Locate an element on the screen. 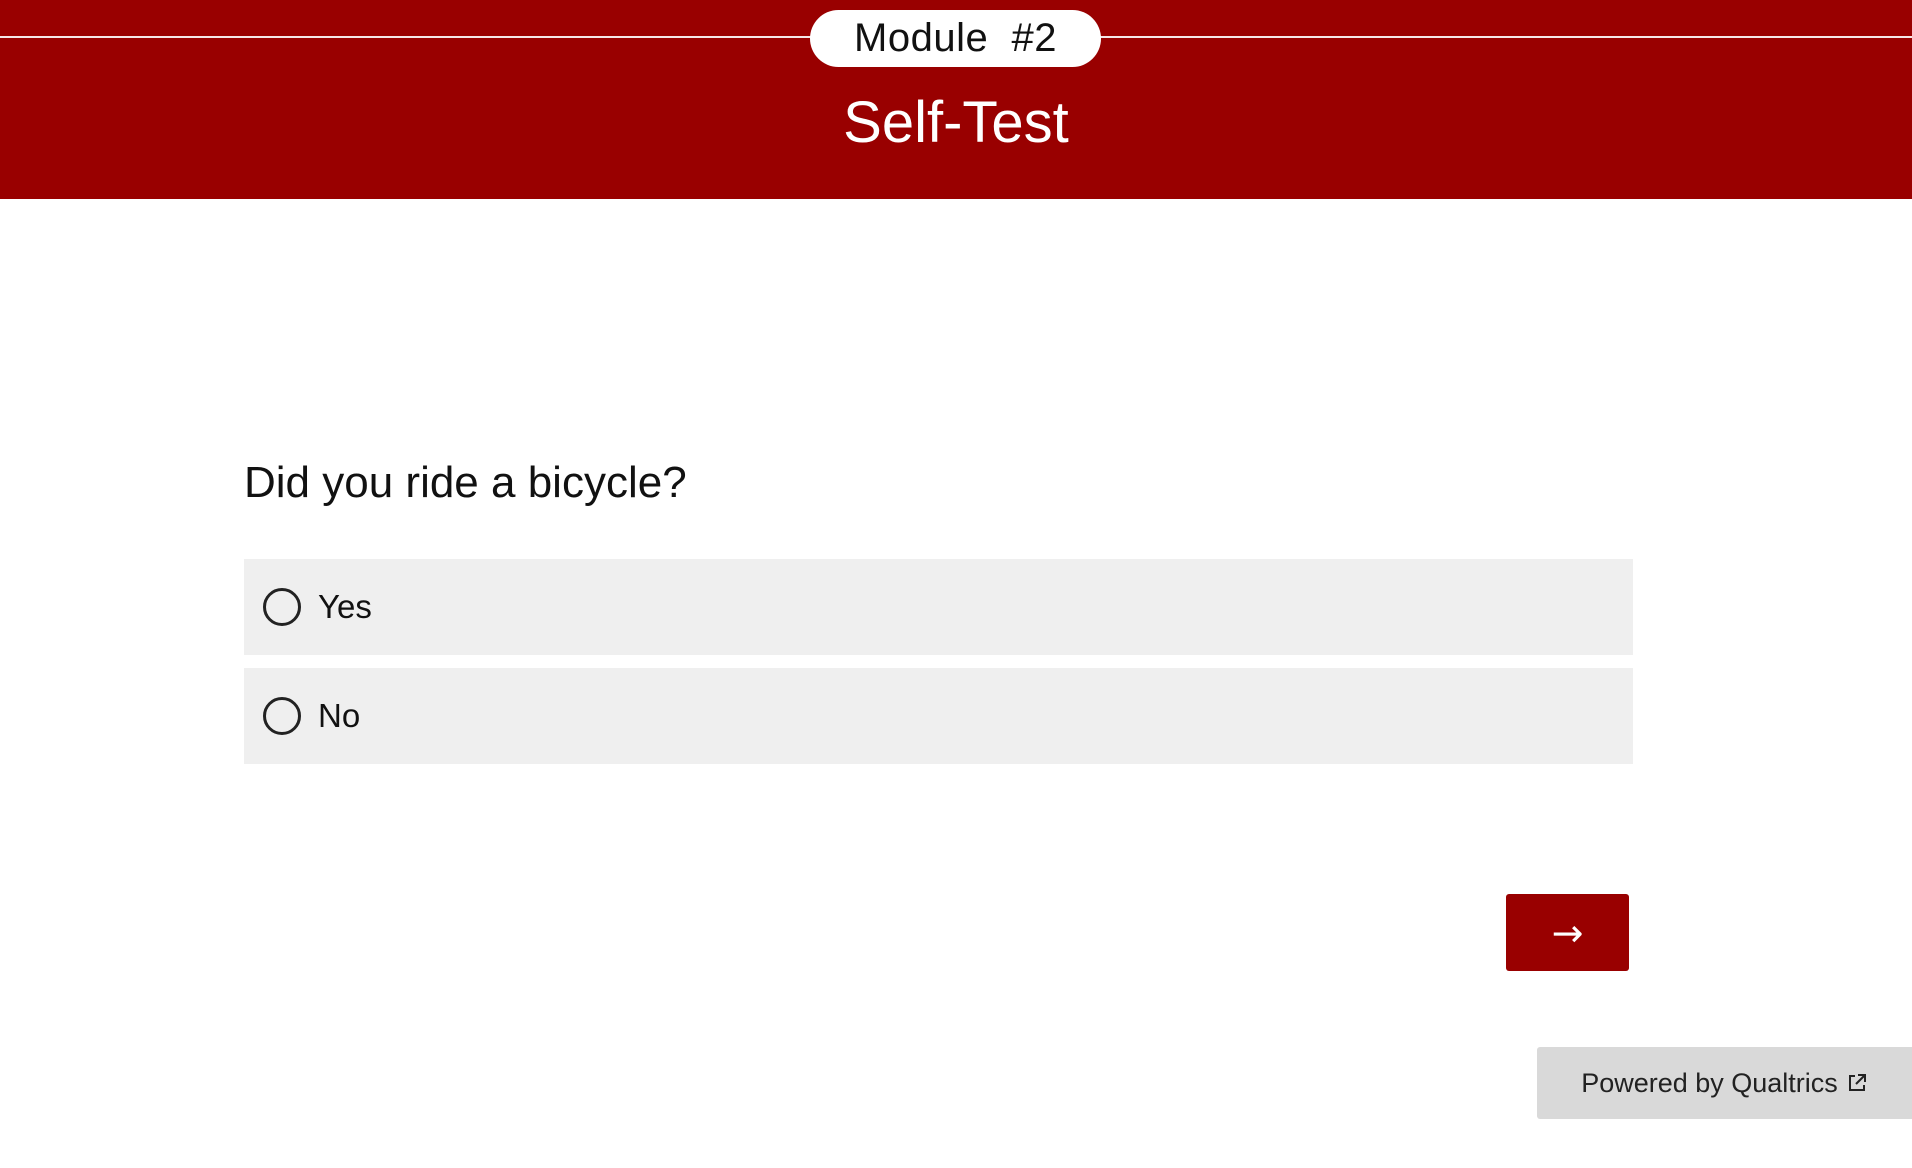  next-button: → is located at coordinates (1567, 932).